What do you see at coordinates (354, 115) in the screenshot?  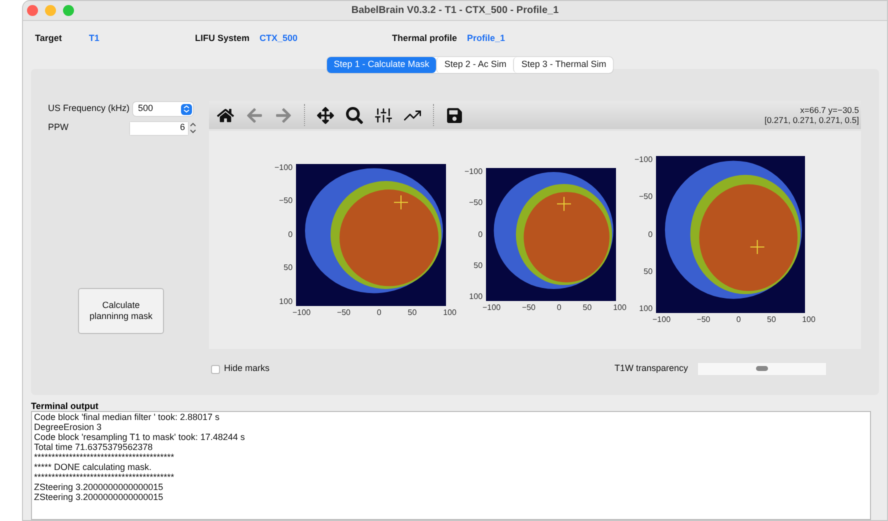 I see `search-icon` at bounding box center [354, 115].